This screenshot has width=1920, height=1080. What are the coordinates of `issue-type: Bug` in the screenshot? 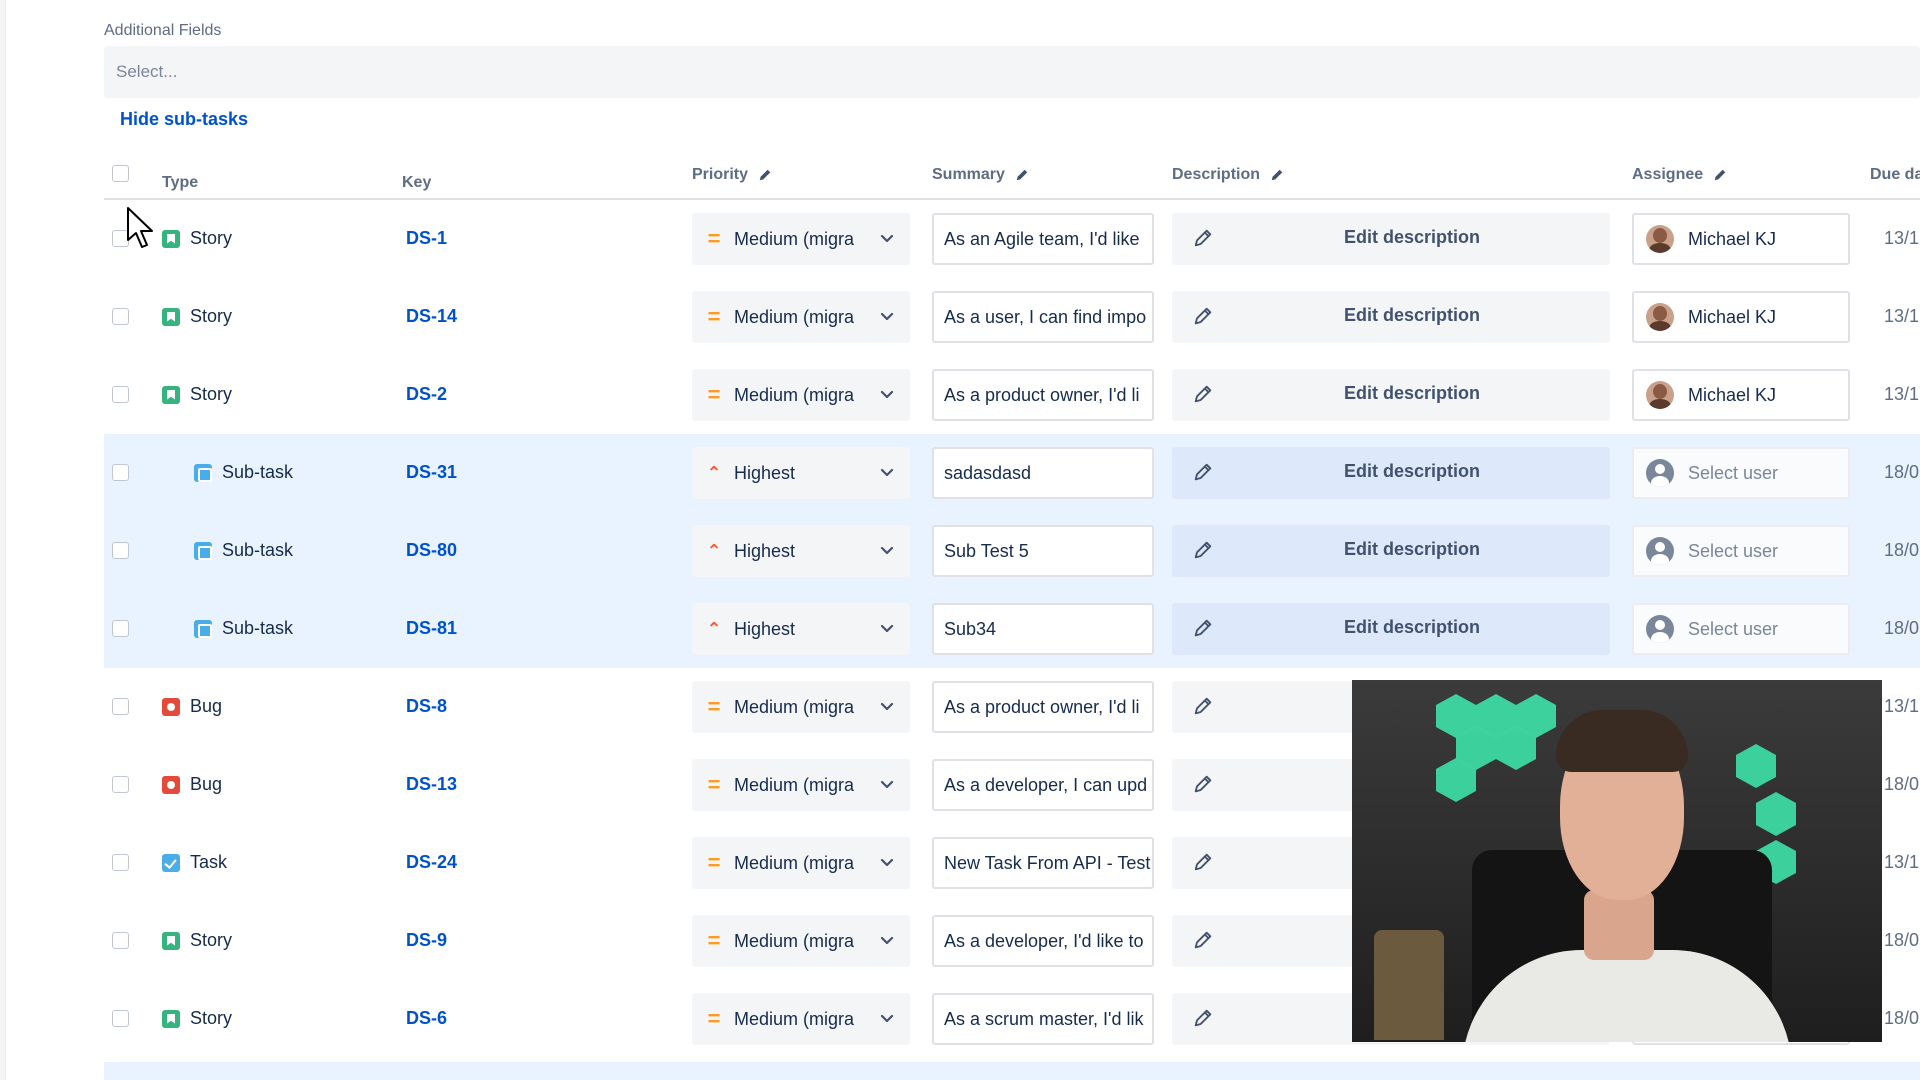 It's located at (192, 784).